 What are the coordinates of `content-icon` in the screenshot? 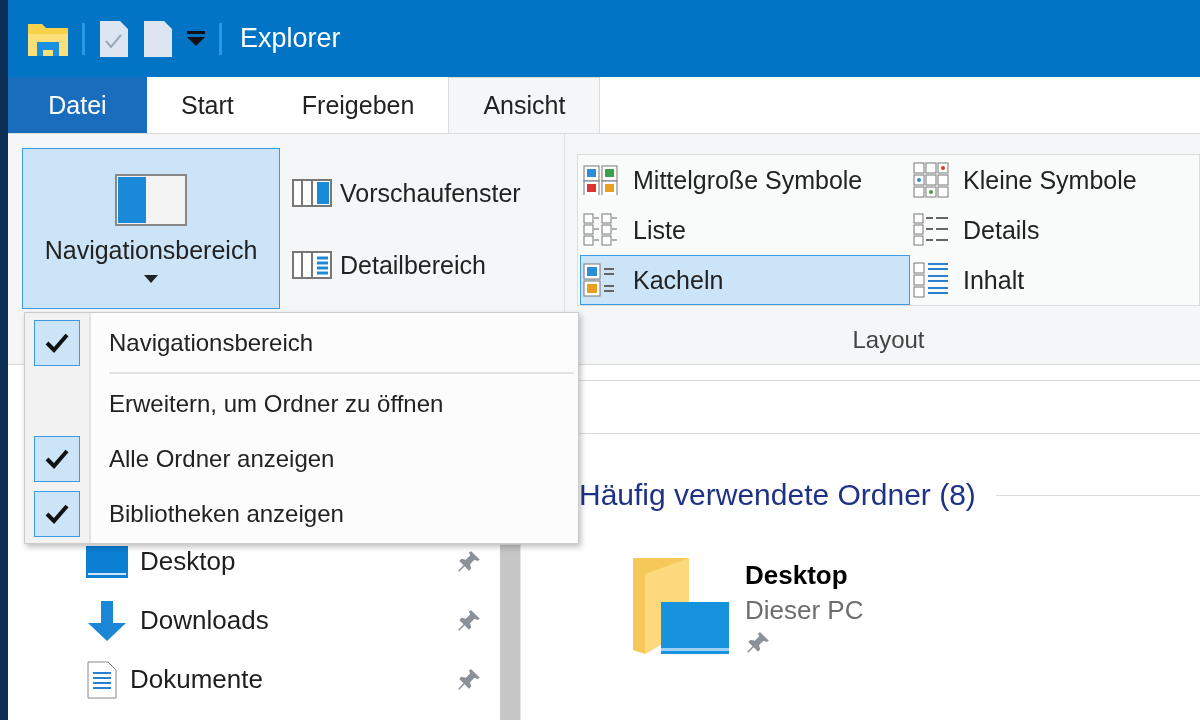 It's located at (931, 280).